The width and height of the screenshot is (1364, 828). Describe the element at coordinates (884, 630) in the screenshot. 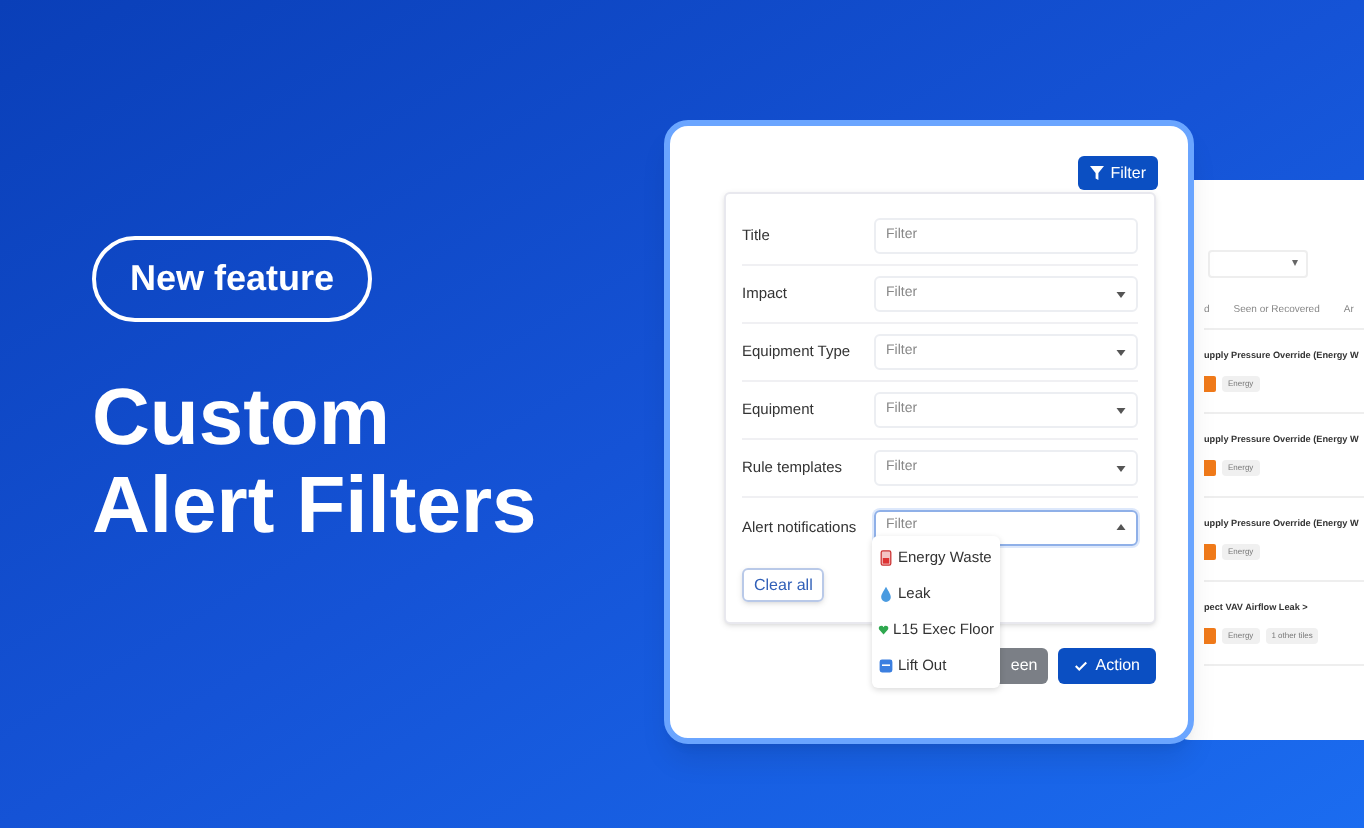

I see `heart-icon` at that location.